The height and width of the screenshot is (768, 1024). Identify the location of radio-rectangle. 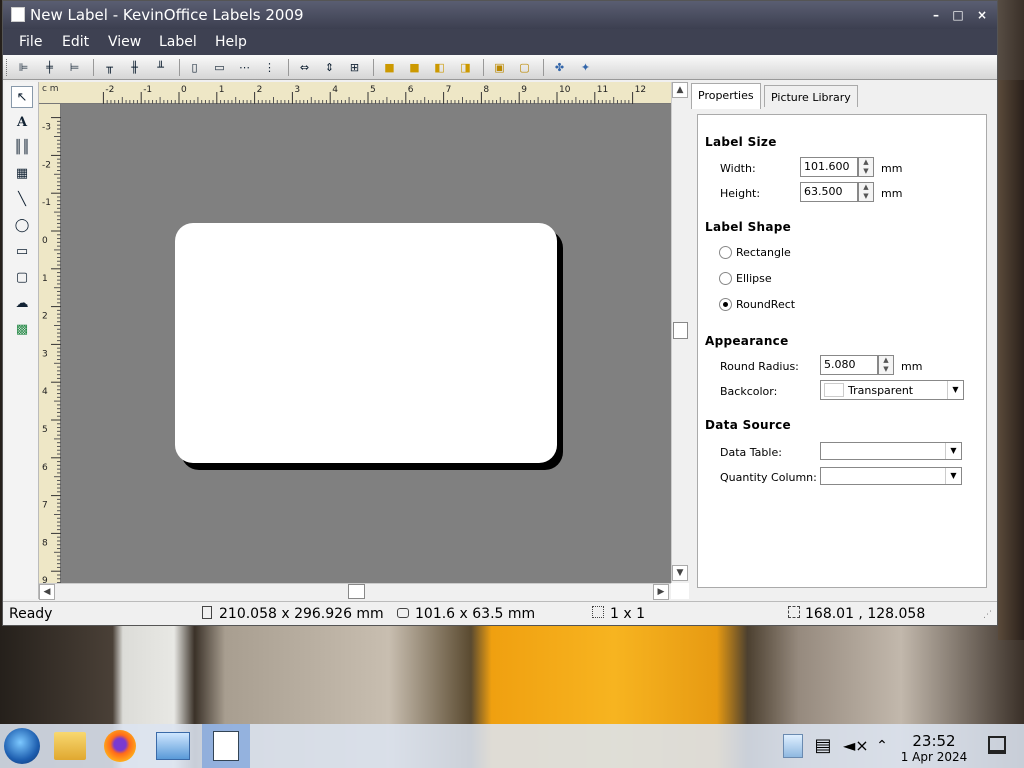
(725, 252).